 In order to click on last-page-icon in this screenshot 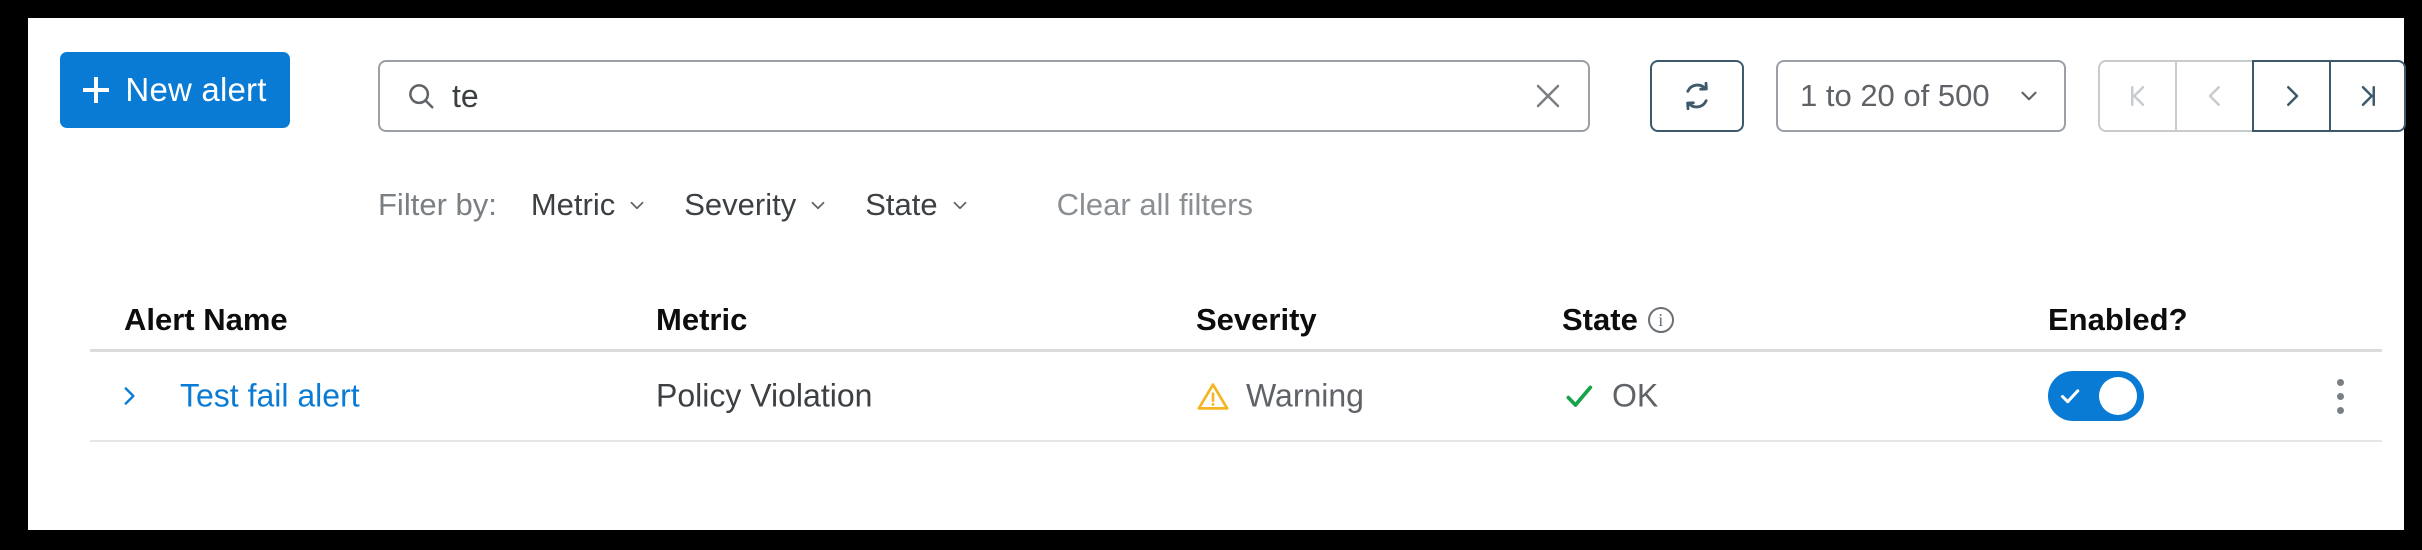, I will do `click(2368, 96)`.